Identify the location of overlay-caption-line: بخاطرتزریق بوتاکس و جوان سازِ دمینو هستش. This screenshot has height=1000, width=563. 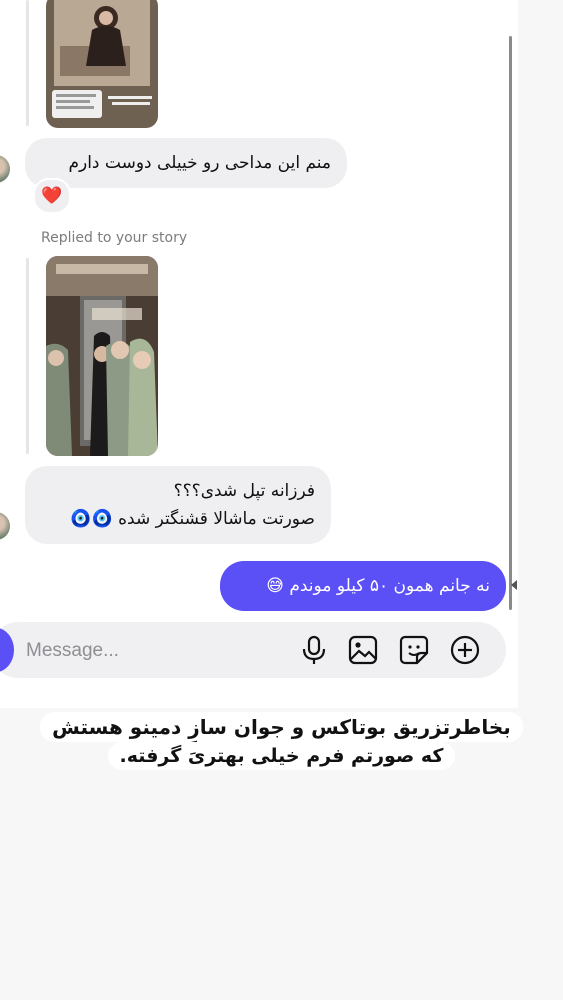
(281, 727).